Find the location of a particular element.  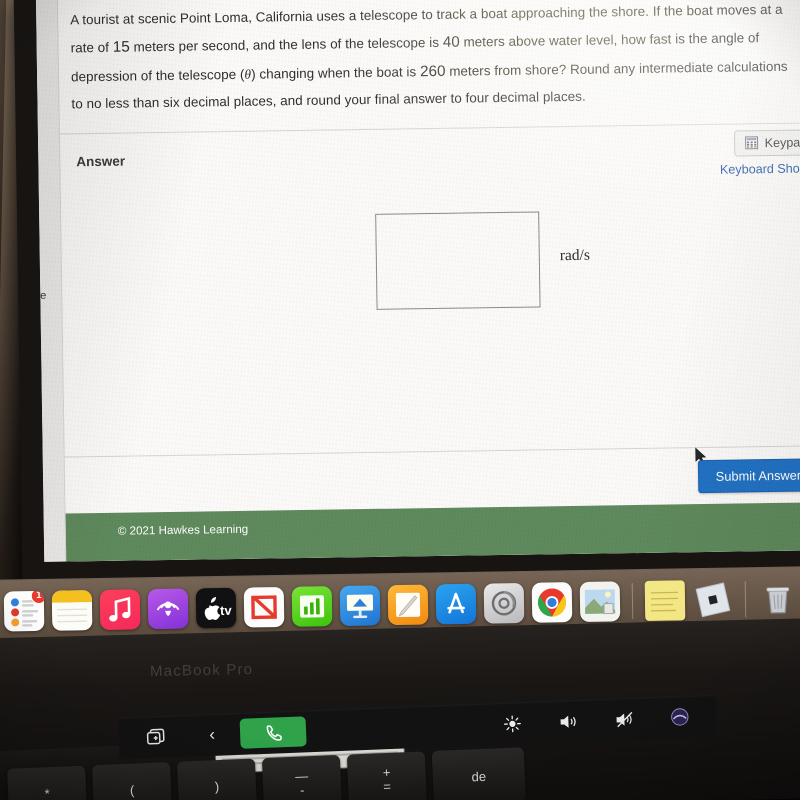

keypad-button: Keypad is located at coordinates (766, 143).